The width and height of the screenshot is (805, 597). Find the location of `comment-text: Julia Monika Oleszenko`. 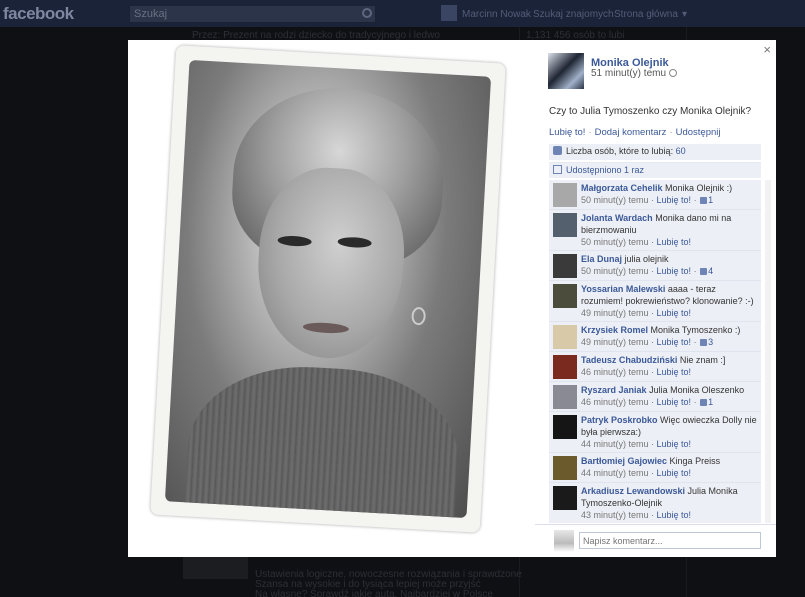

comment-text: Julia Monika Oleszenko is located at coordinates (697, 390).